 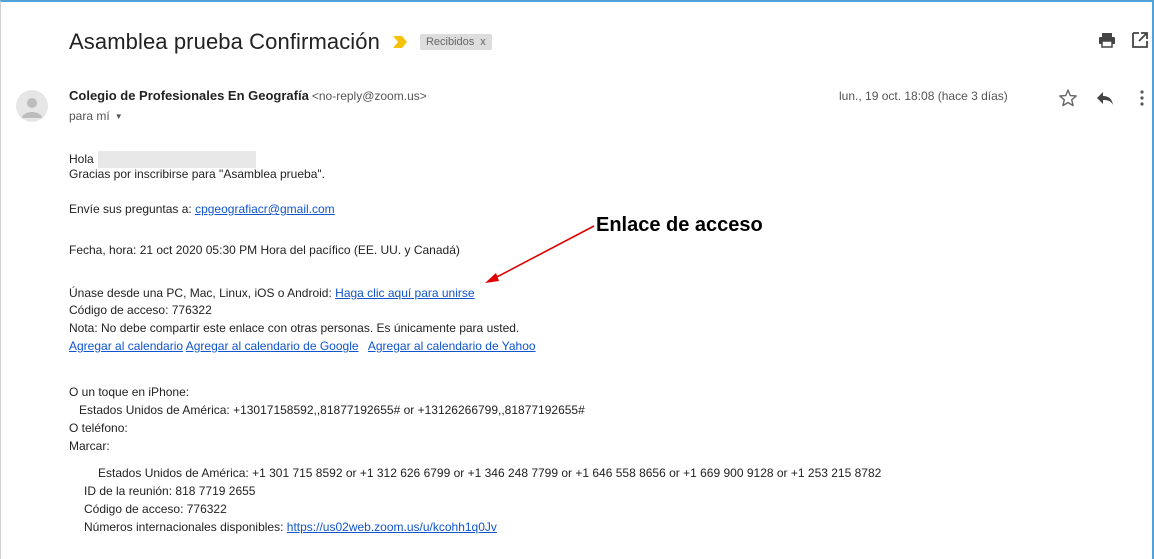 What do you see at coordinates (155, 509) in the screenshot?
I see `access-code-2: Código de acceso: 776322` at bounding box center [155, 509].